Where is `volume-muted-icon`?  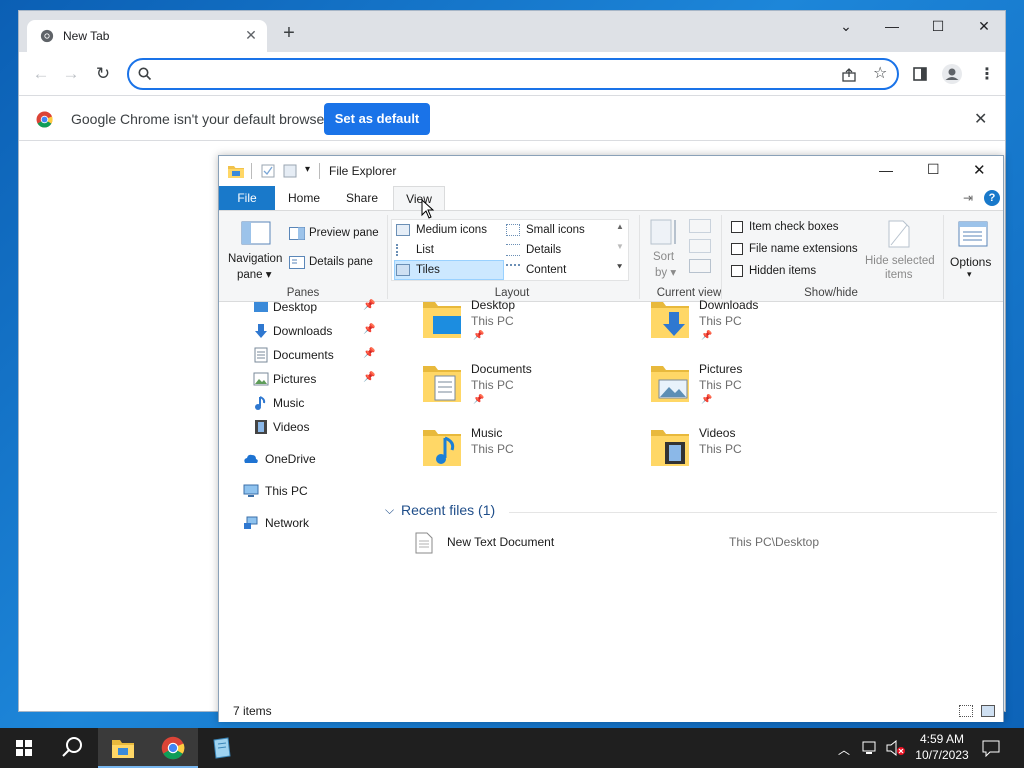
volume-muted-icon is located at coordinates (896, 748).